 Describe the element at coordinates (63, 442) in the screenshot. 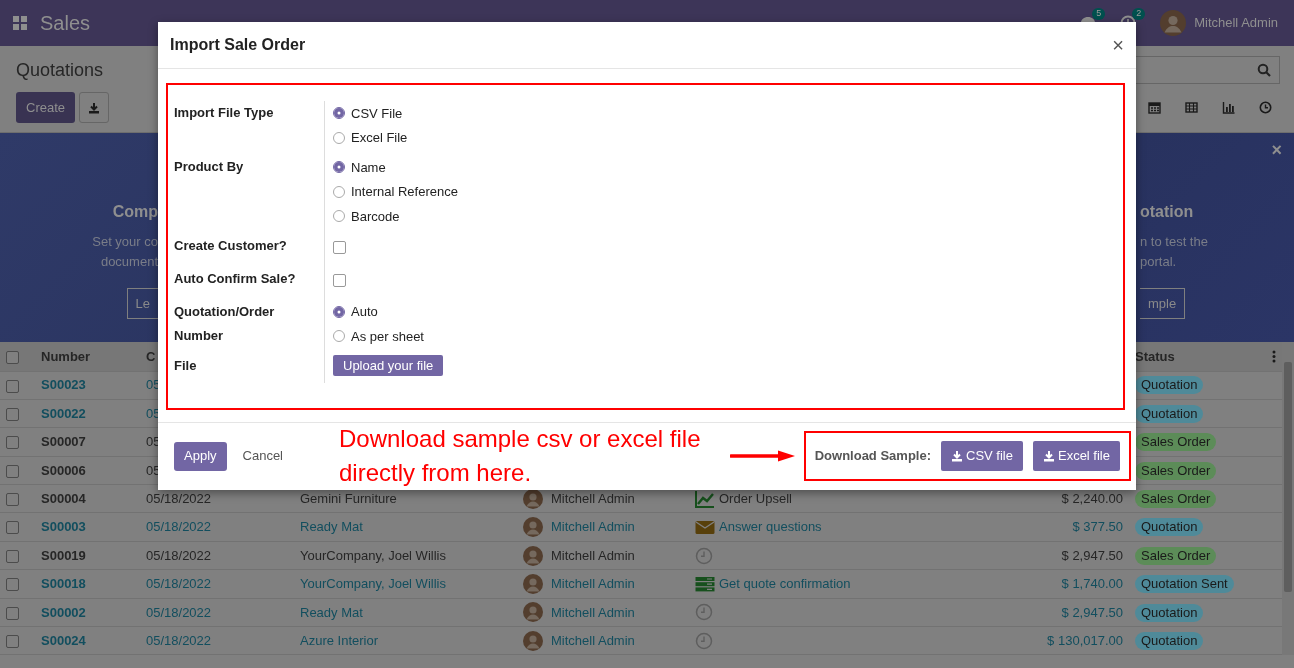

I see `order-number: S00007` at that location.